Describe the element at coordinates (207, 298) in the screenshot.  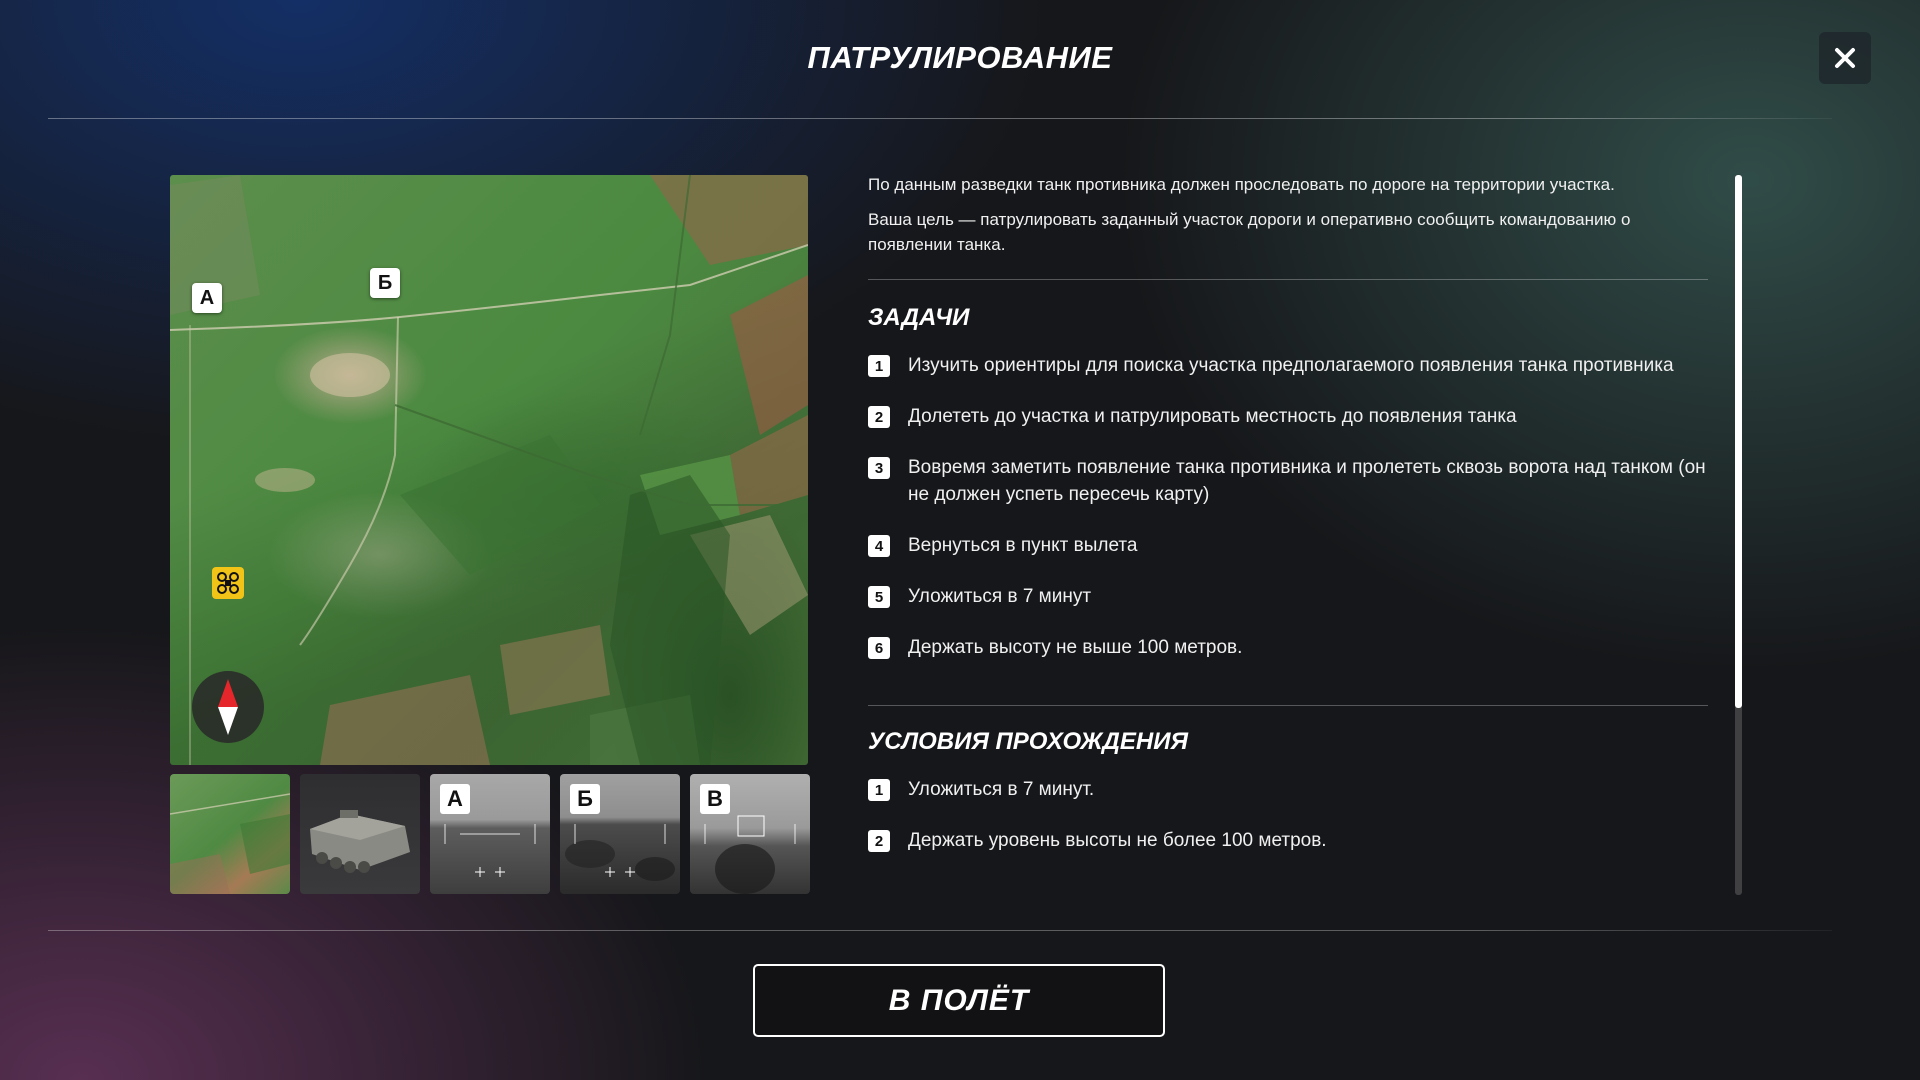
I see `map-pin-a: А` at that location.